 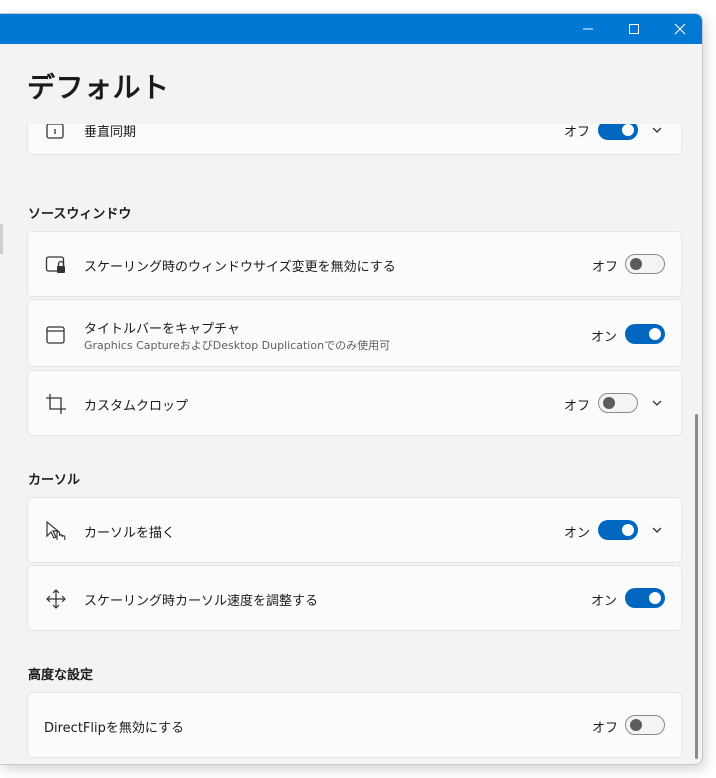 What do you see at coordinates (645, 725) in the screenshot?
I see `disable-directflip-toggle` at bounding box center [645, 725].